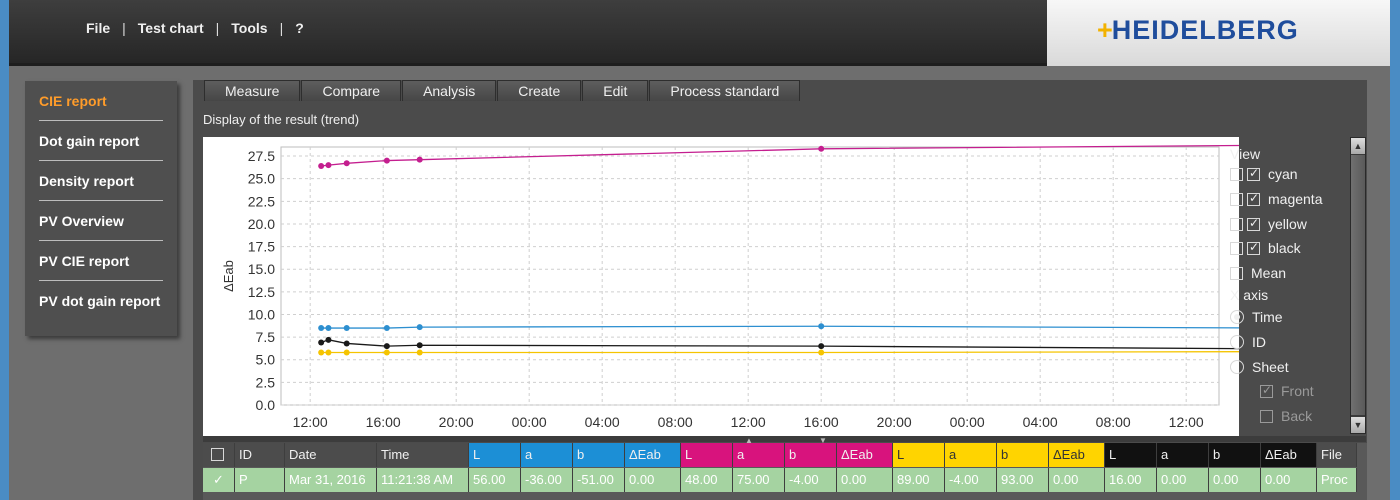 The image size is (1400, 500). What do you see at coordinates (261, 156) in the screenshot?
I see `y-tick-label: 27.5` at bounding box center [261, 156].